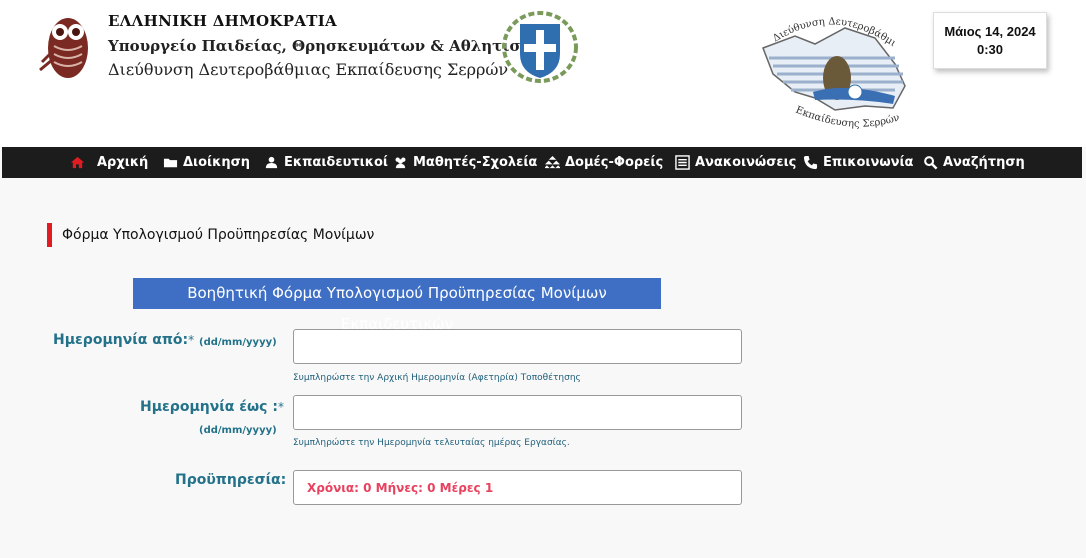 The height and width of the screenshot is (558, 1086). I want to click on folder-icon, so click(170, 163).